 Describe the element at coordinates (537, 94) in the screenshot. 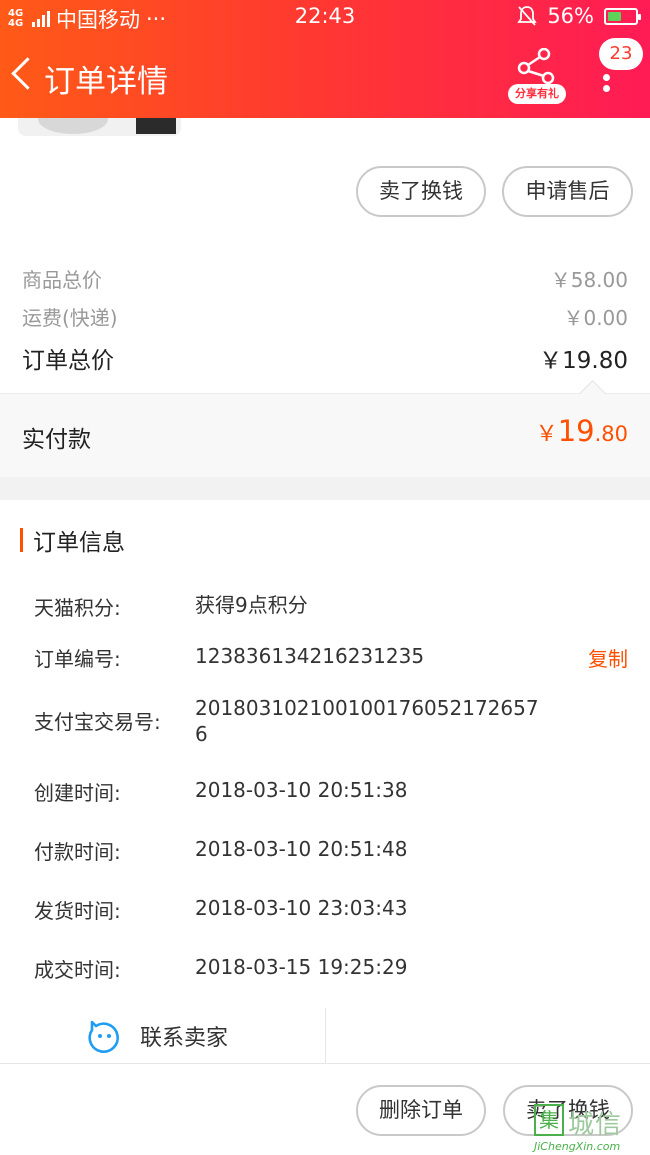

I see `share-label: 分享有礼` at that location.